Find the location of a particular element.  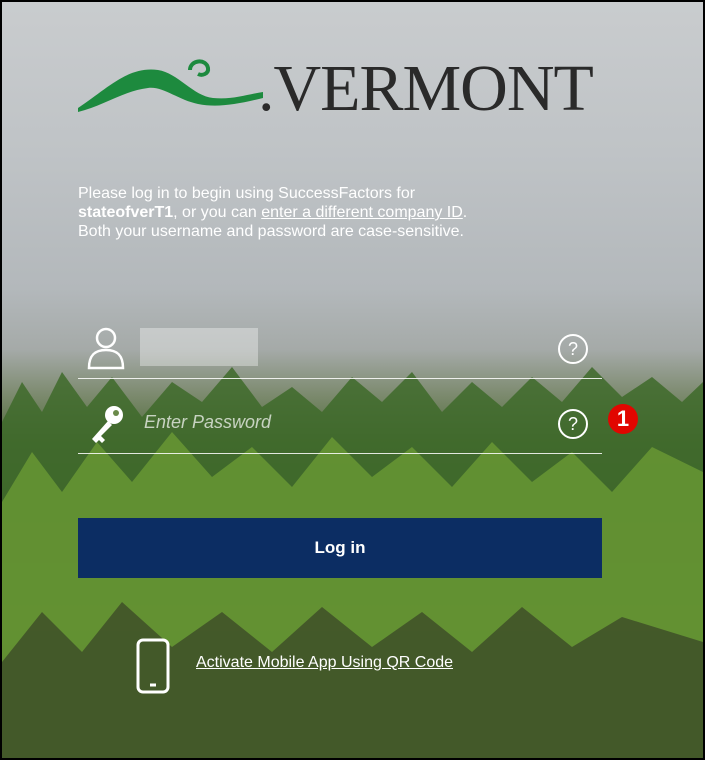

password-field: ? is located at coordinates (340, 424).